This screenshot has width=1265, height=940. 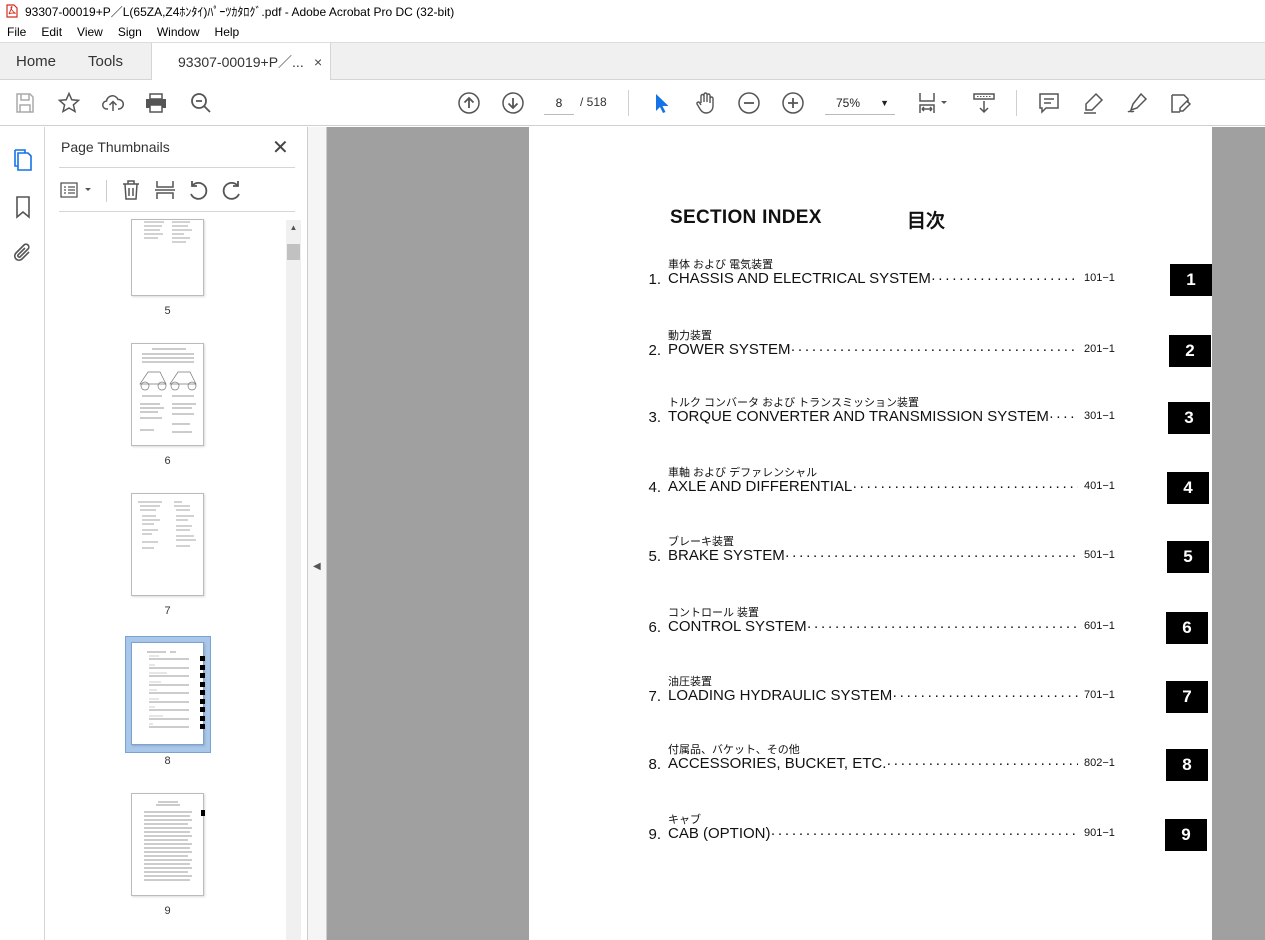 I want to click on entry-page-ref: 802−1, so click(x=1099, y=763).